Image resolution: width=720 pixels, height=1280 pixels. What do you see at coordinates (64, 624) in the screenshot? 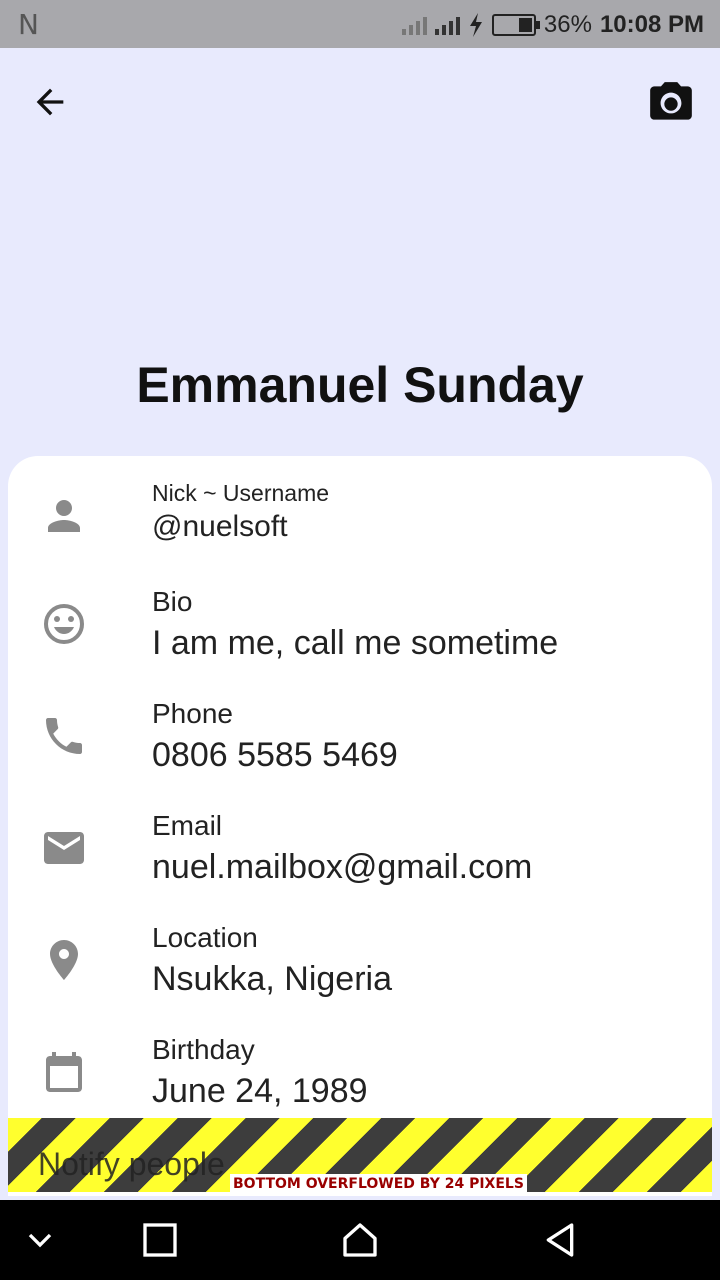
I see `smiley-icon` at bounding box center [64, 624].